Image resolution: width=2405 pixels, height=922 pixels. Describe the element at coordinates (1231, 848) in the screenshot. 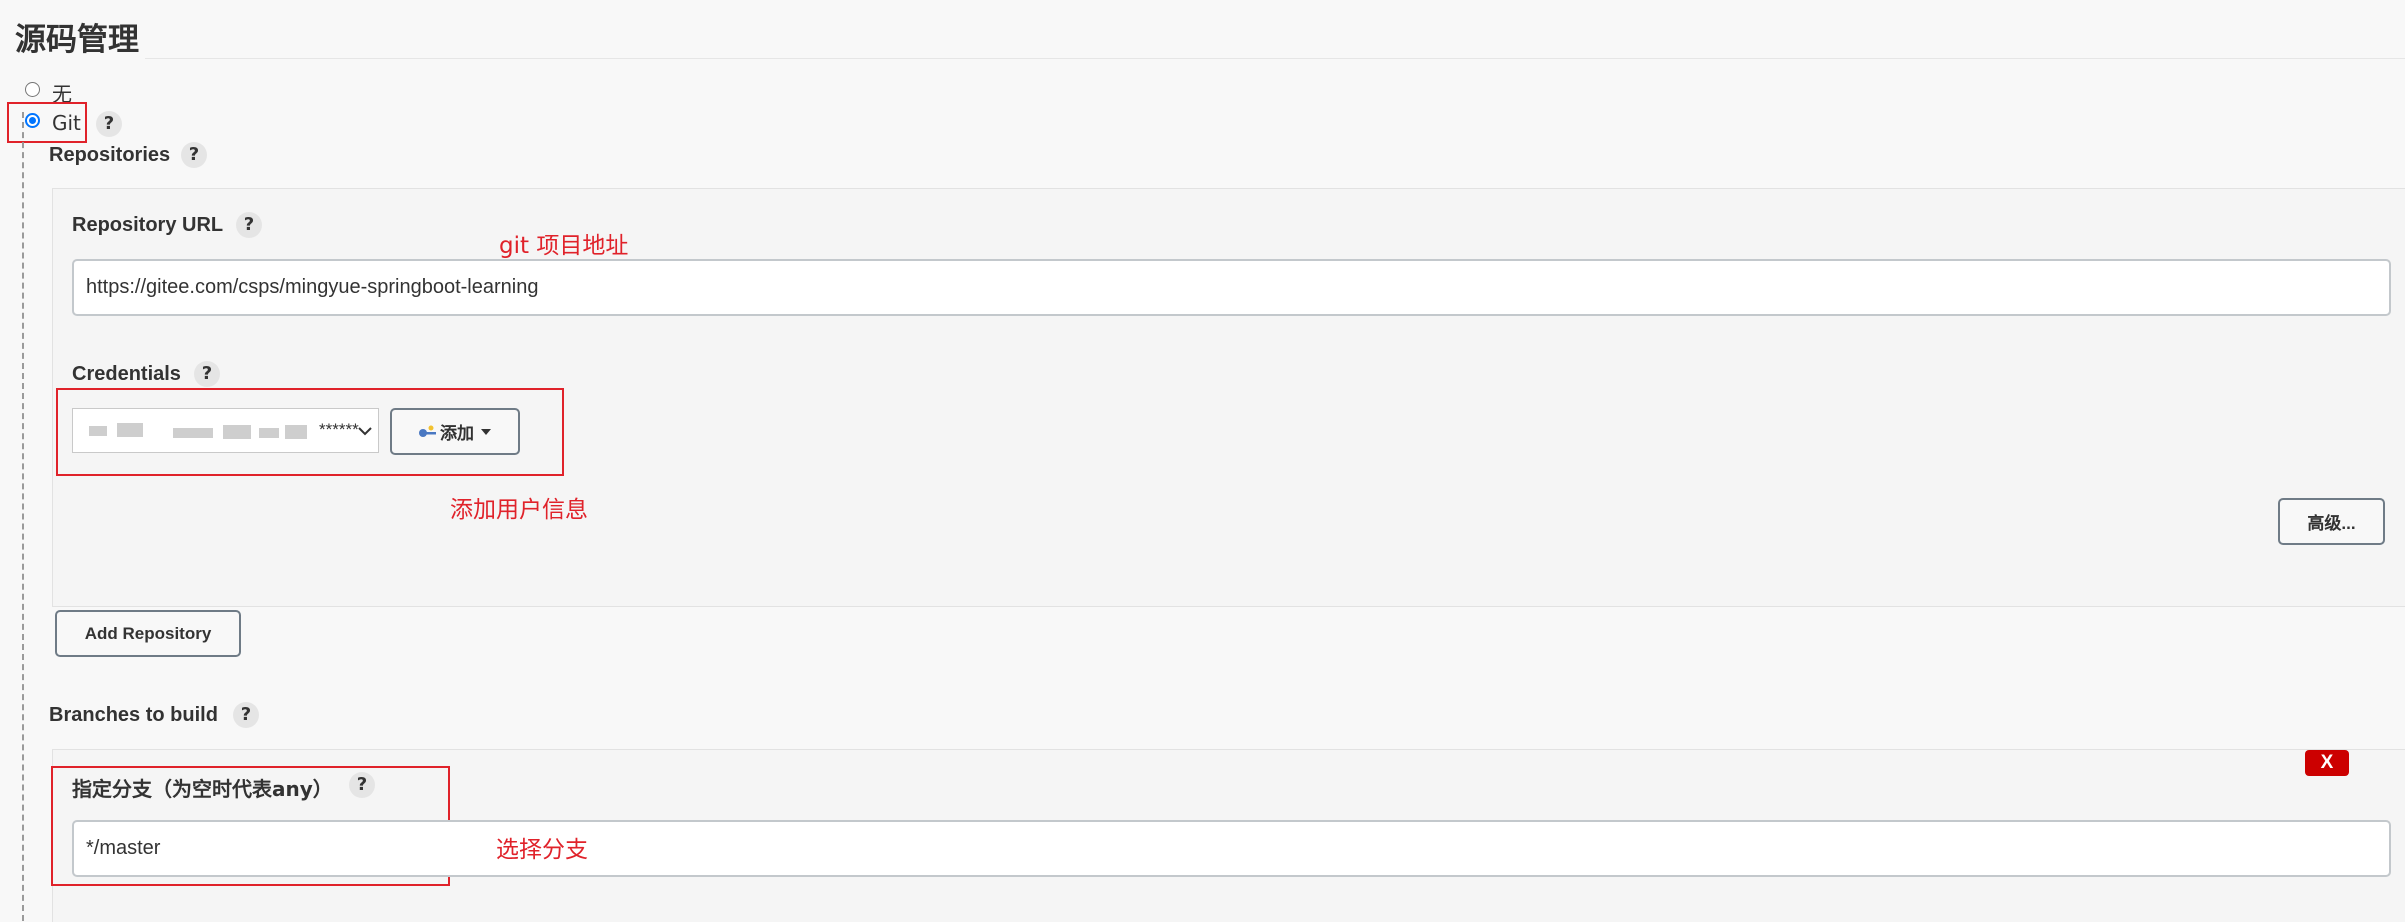

I see `branch-specifier-input: */master` at that location.